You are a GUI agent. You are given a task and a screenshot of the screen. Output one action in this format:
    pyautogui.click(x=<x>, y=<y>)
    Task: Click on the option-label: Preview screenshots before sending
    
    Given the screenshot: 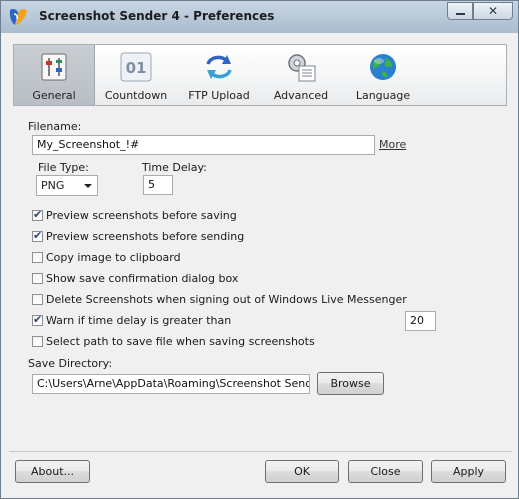 What is the action you would take?
    pyautogui.click(x=145, y=236)
    